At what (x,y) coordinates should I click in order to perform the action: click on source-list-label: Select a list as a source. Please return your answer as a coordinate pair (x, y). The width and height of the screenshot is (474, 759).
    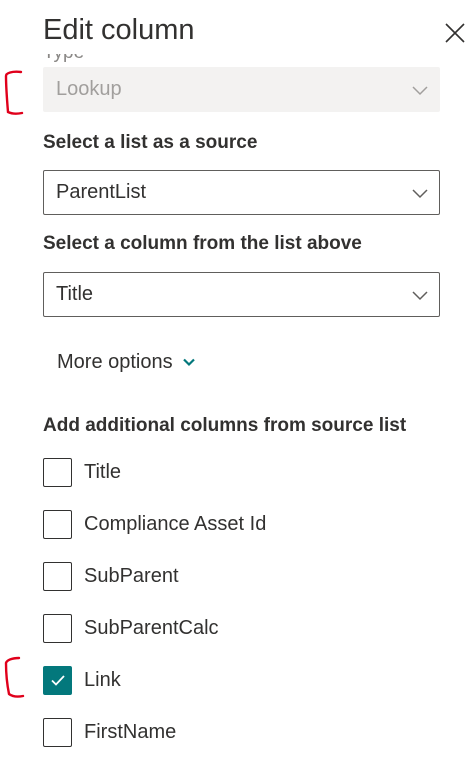
    Looking at the image, I should click on (150, 142).